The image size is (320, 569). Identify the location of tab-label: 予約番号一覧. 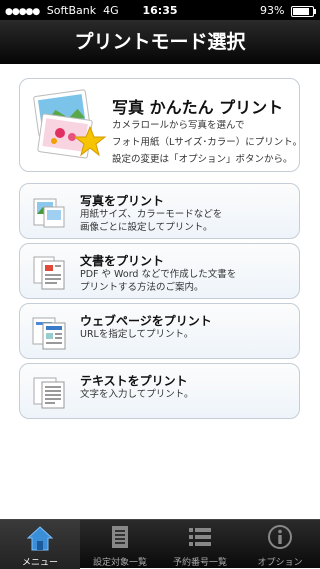
(199, 563).